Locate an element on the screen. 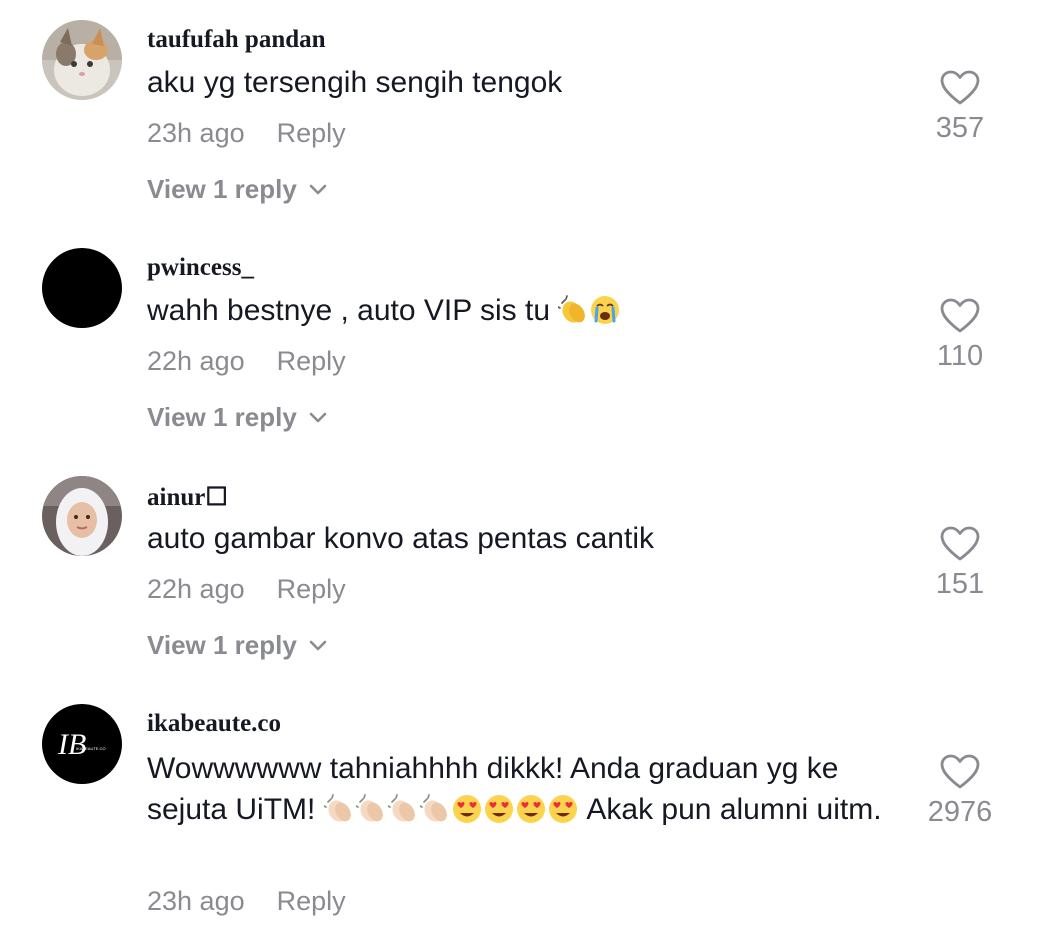 This screenshot has width=1042, height=926. like-count: 357 is located at coordinates (960, 128).